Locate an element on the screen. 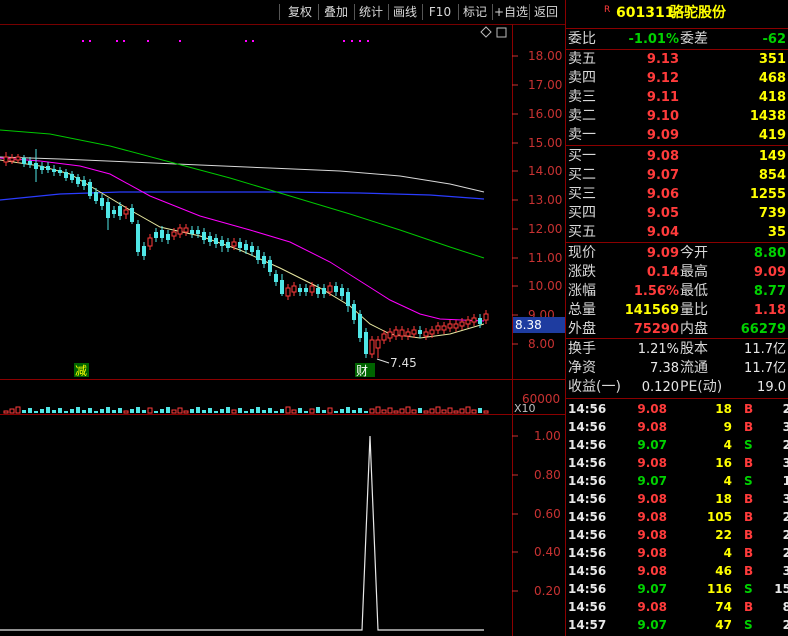 Image resolution: width=788 pixels, height=636 pixels. buy-row: 买一 9.08 149 is located at coordinates (677, 156).